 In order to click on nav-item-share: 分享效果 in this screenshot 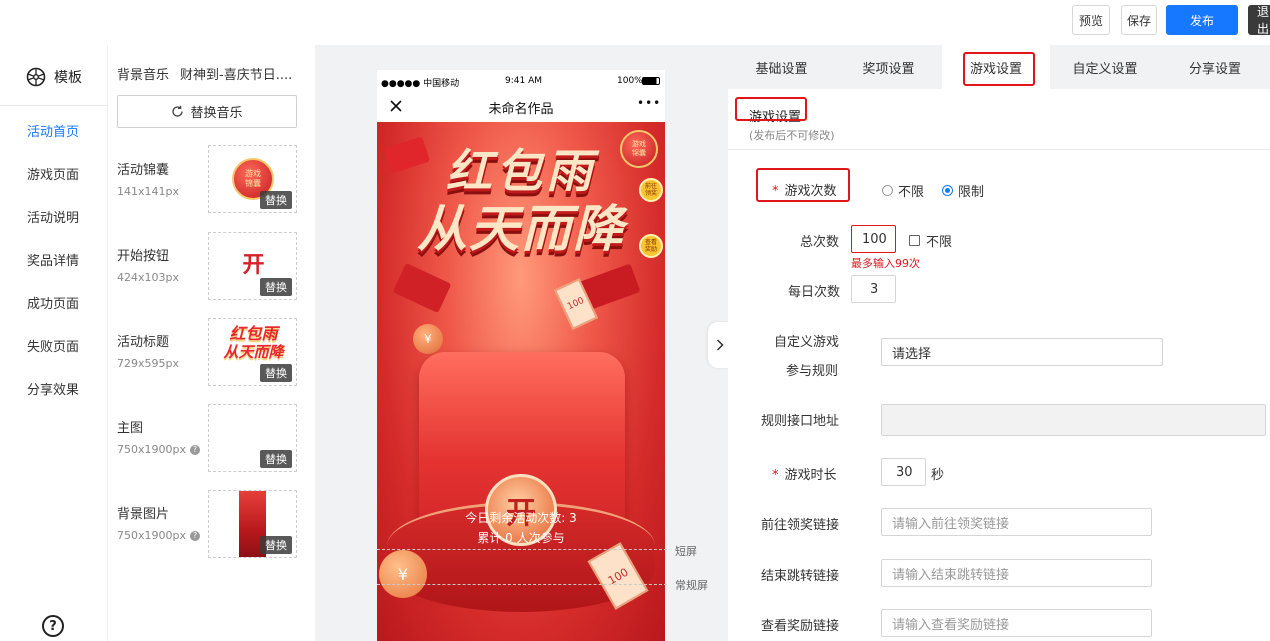, I will do `click(53, 388)`.